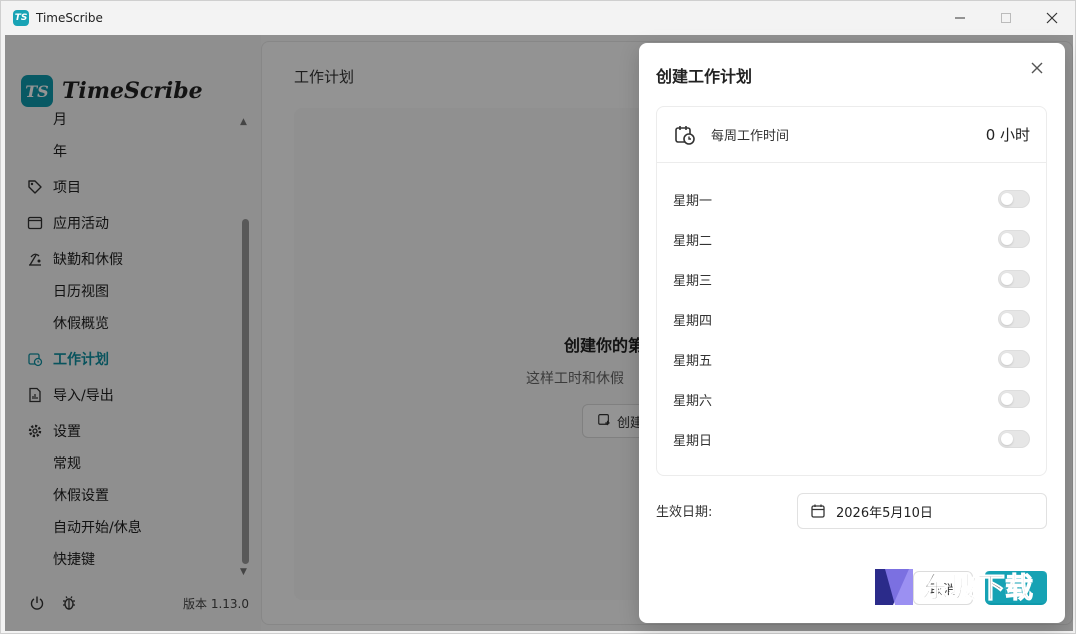 Image resolution: width=1076 pixels, height=634 pixels. Describe the element at coordinates (685, 135) in the screenshot. I see `calendar-clock-icon` at that location.